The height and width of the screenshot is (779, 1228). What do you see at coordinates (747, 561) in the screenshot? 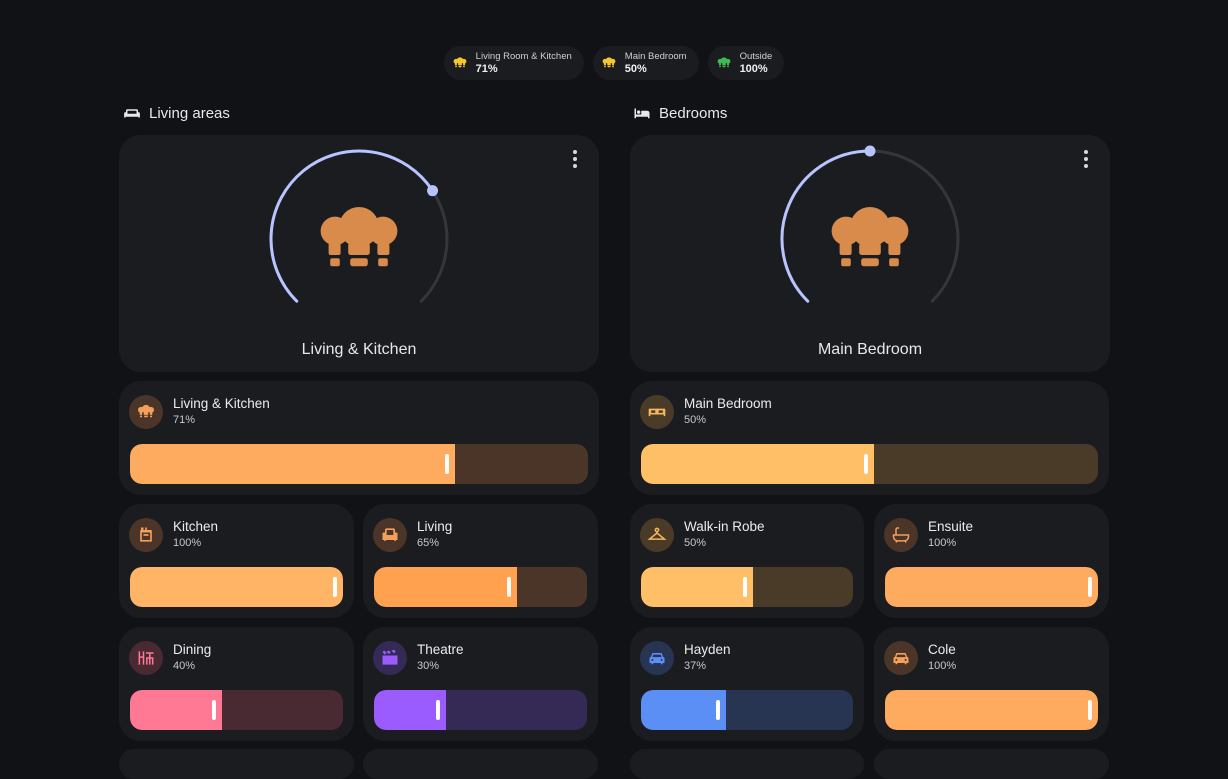
I see `light-tile: Walk-in Robe 50%` at bounding box center [747, 561].